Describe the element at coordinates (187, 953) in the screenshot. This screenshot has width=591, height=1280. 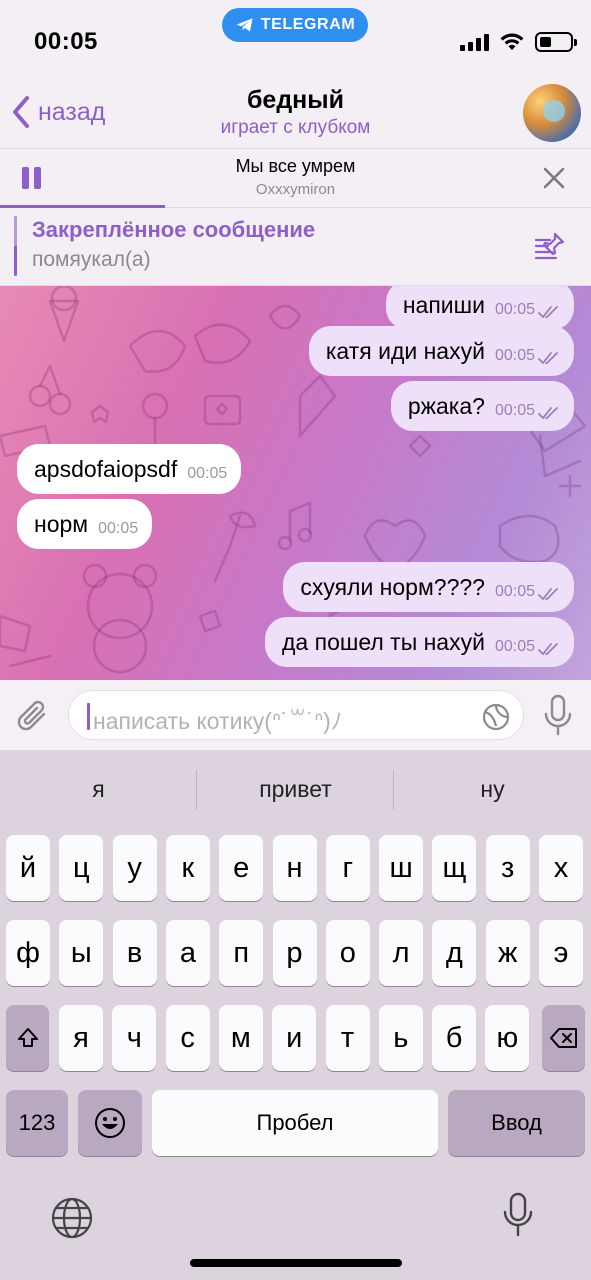
I see `letter-key: а` at that location.